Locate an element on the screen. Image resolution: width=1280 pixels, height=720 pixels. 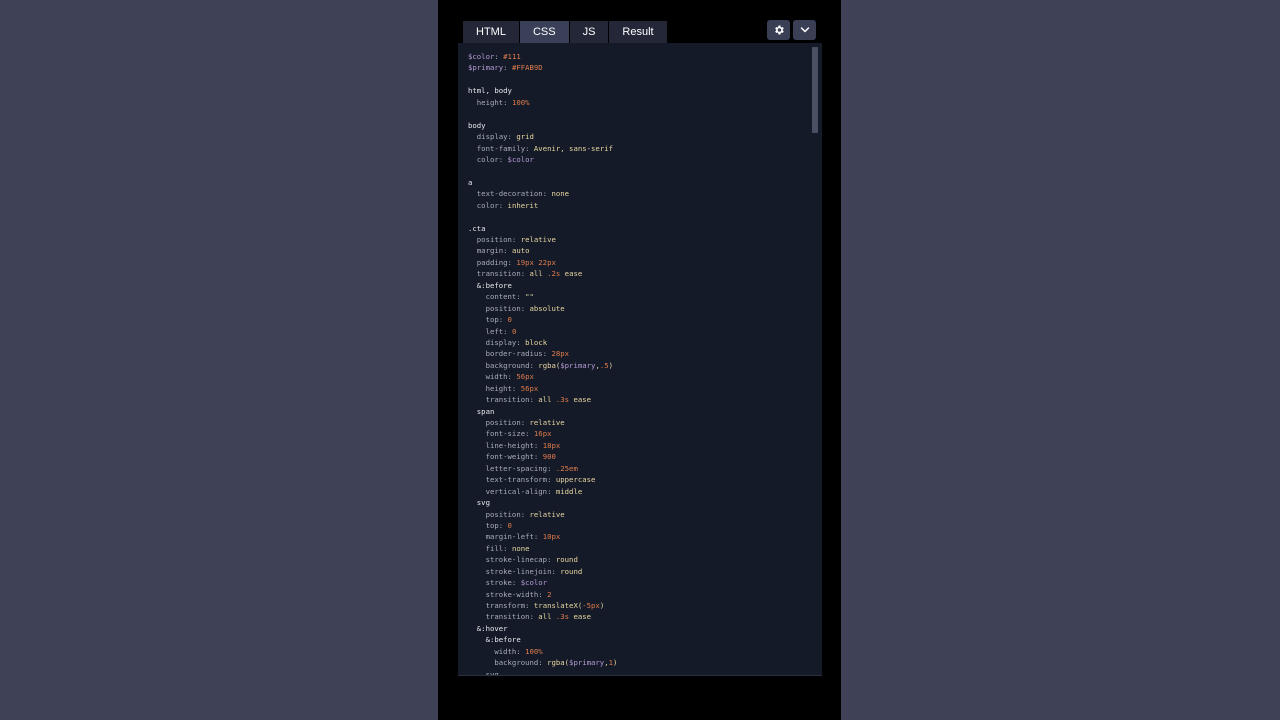
code-line: stroke-linecap: round is located at coordinates (637, 559).